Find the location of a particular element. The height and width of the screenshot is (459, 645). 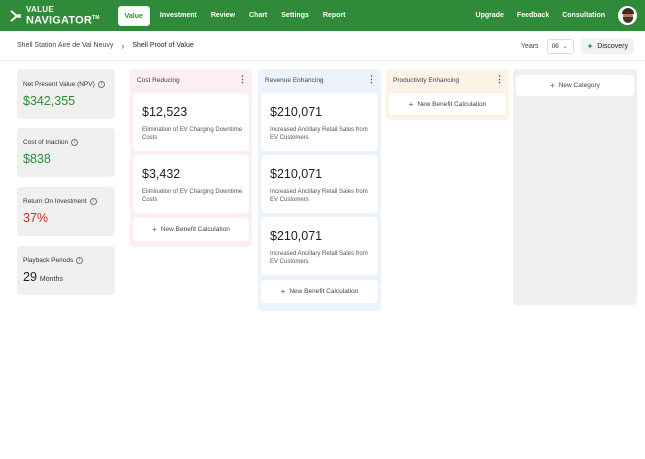

nav-review: Review is located at coordinates (223, 16).